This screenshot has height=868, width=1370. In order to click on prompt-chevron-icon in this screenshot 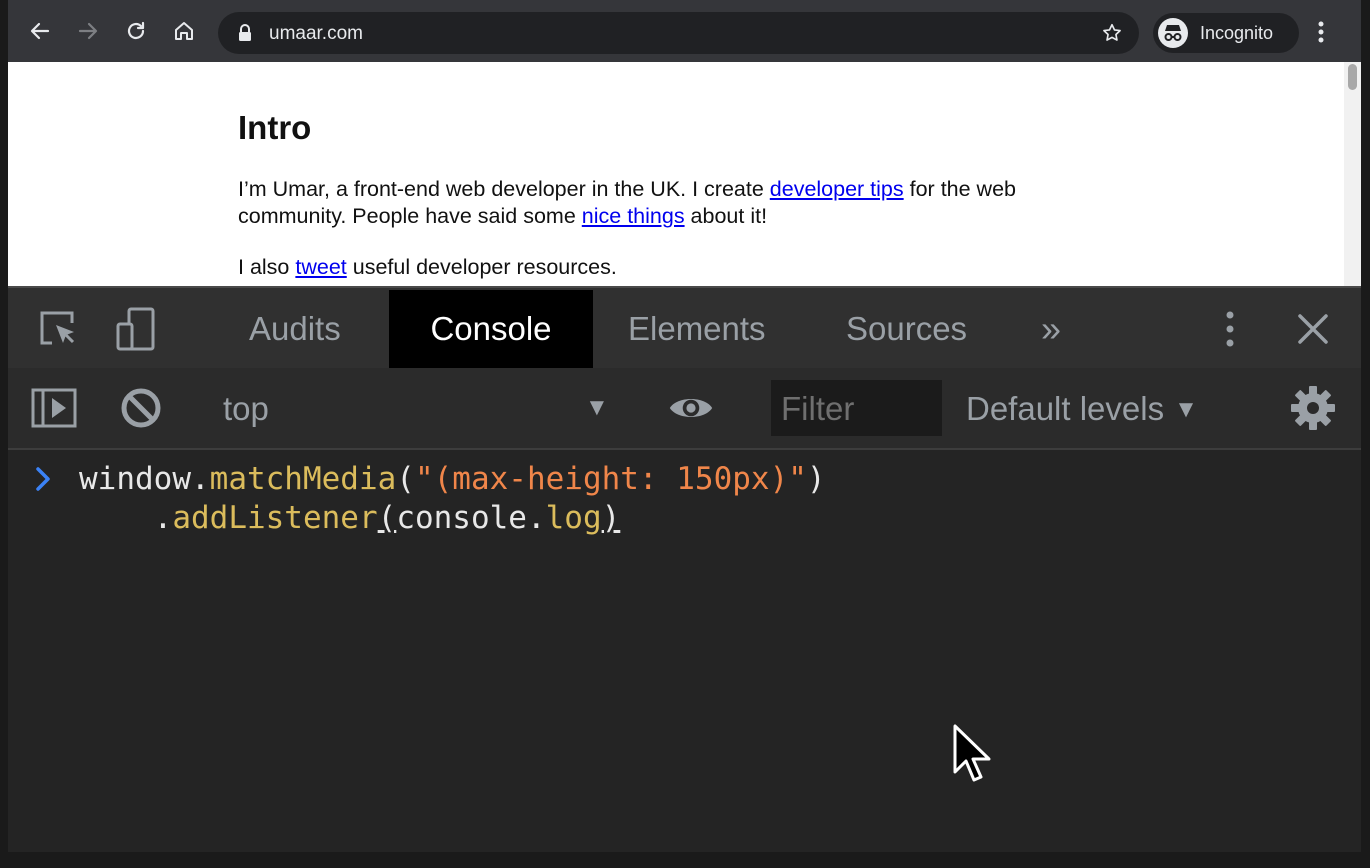, I will do `click(43, 481)`.